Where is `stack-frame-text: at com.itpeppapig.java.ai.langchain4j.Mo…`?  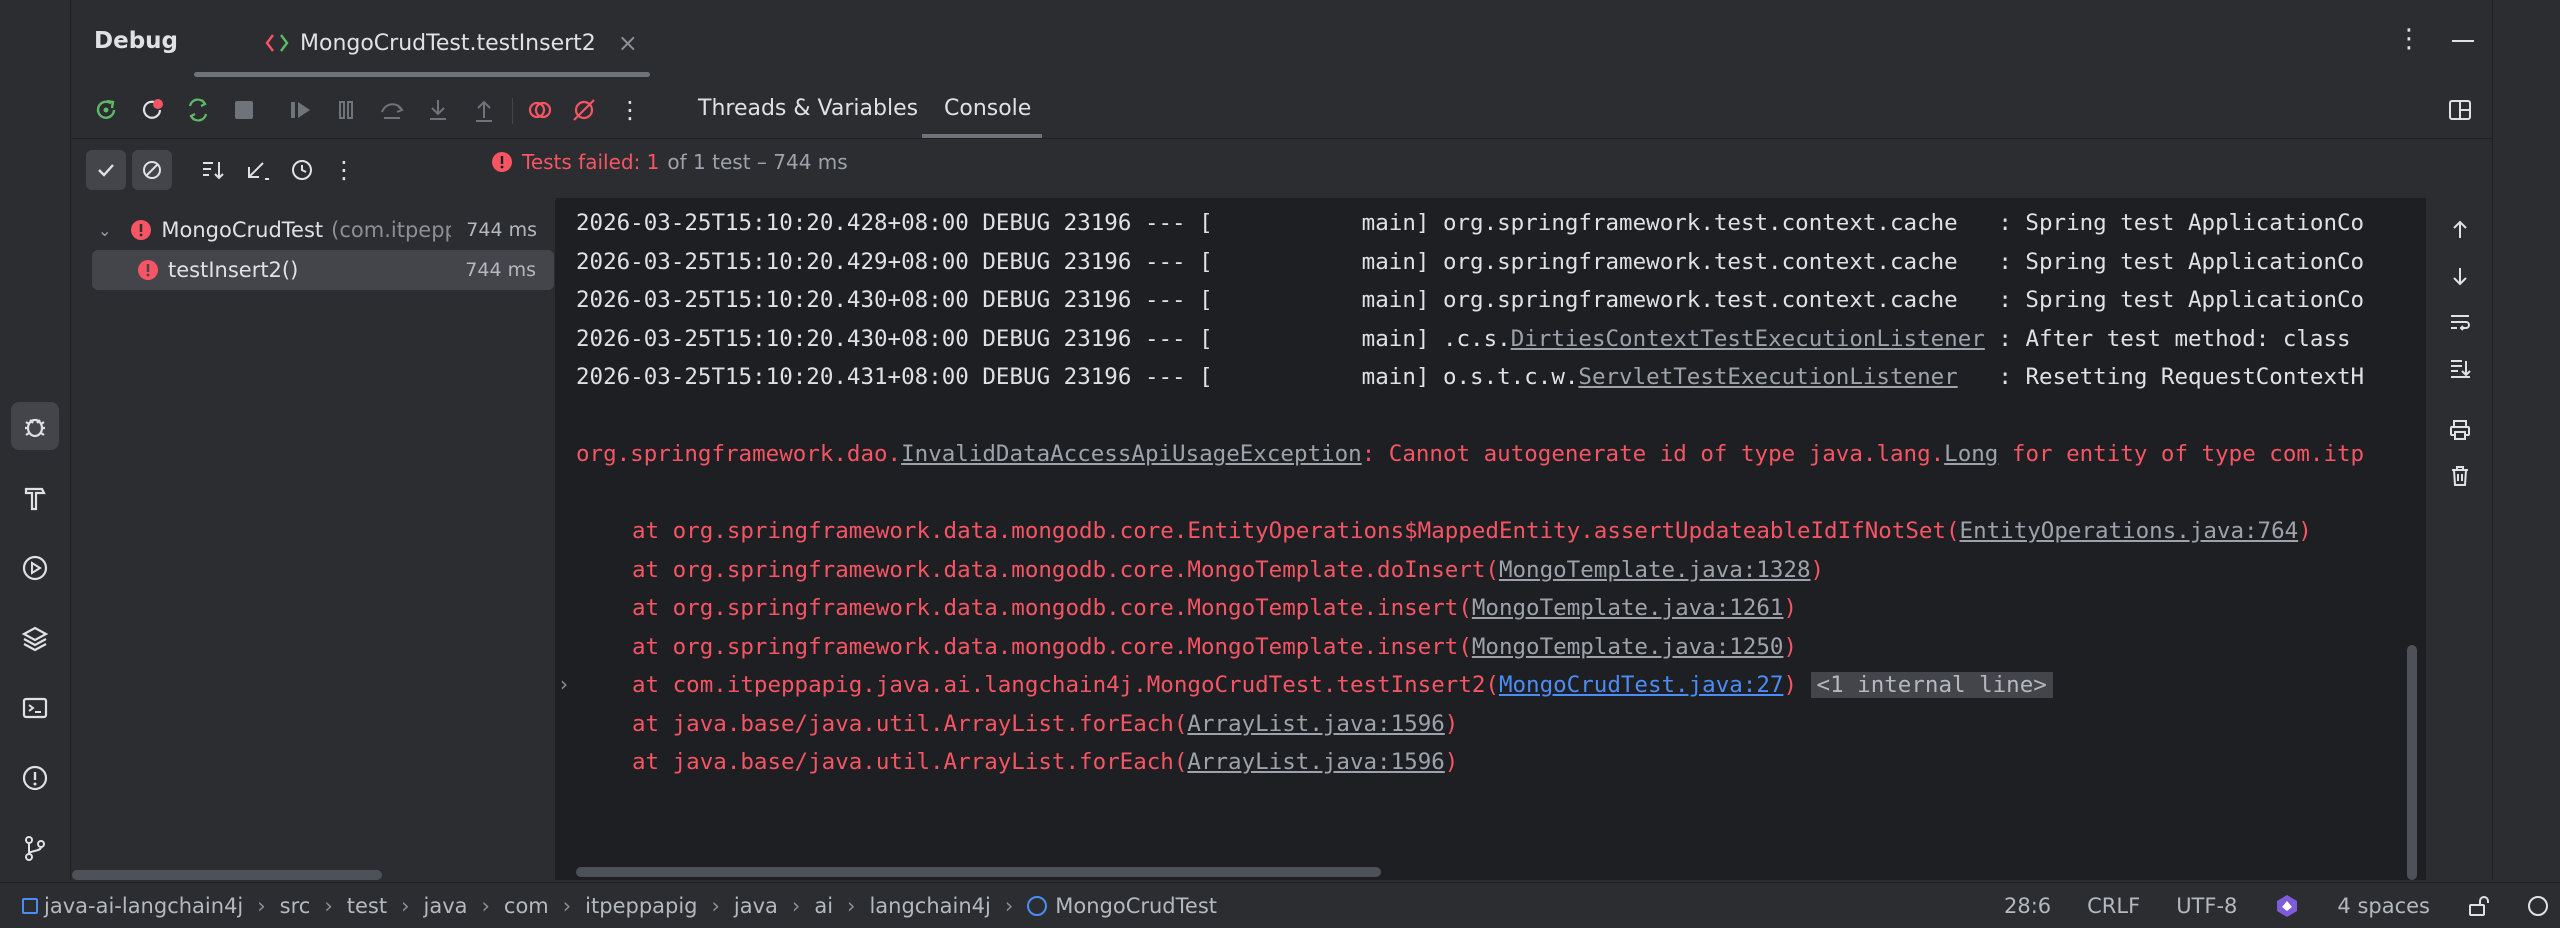 stack-frame-text: at com.itpeppapig.java.ai.langchain4j.Mo… is located at coordinates (1065, 685).